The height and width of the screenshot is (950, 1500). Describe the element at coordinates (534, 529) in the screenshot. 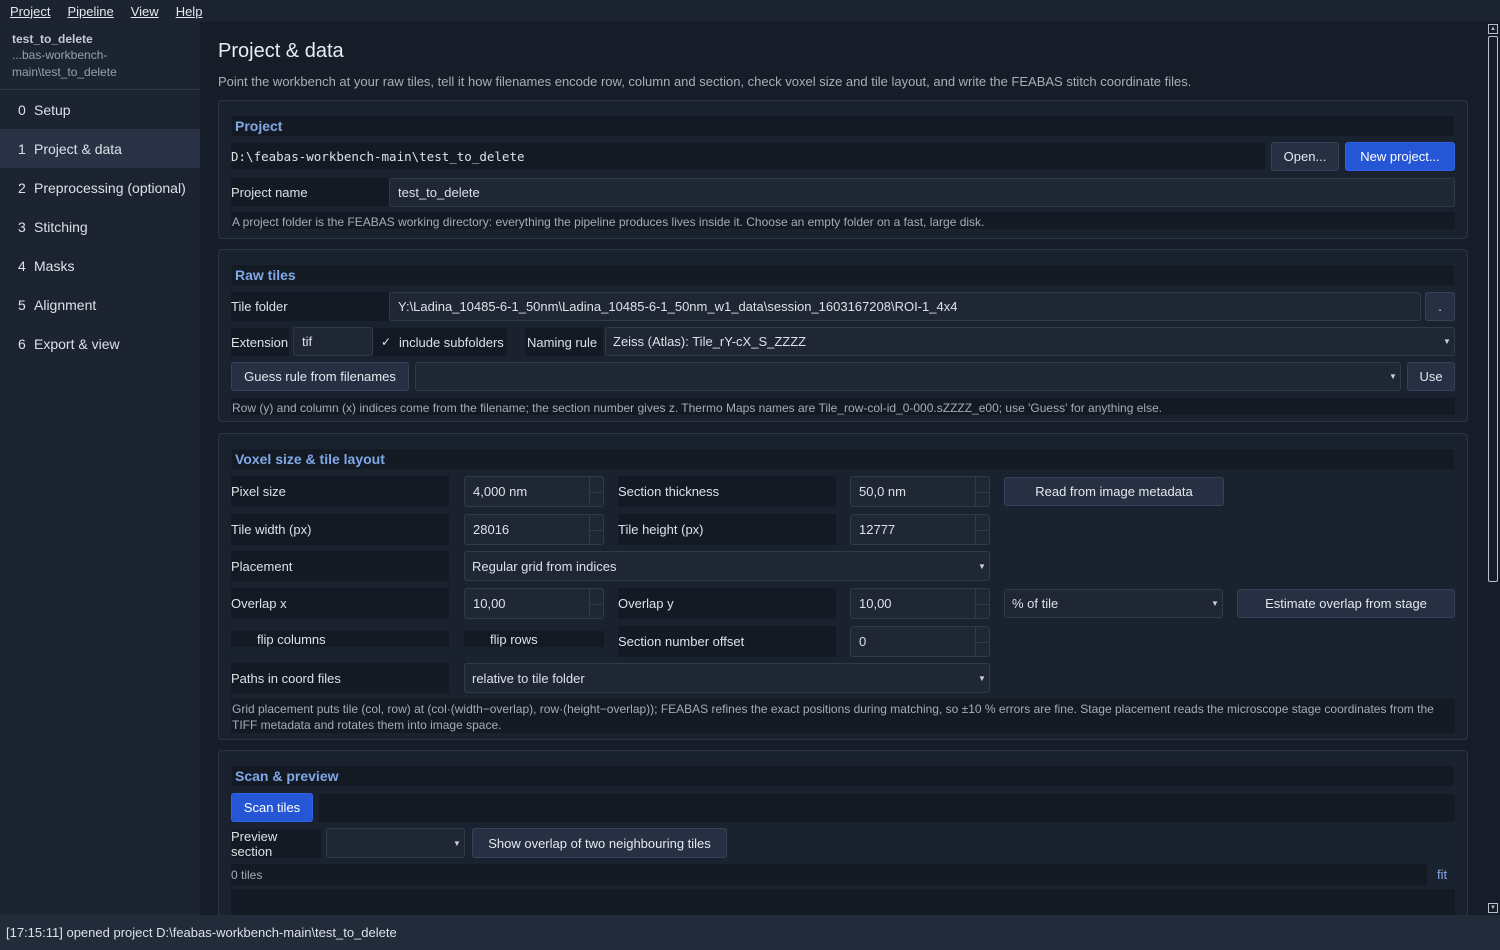

I see `tile-width-input: 28016` at that location.